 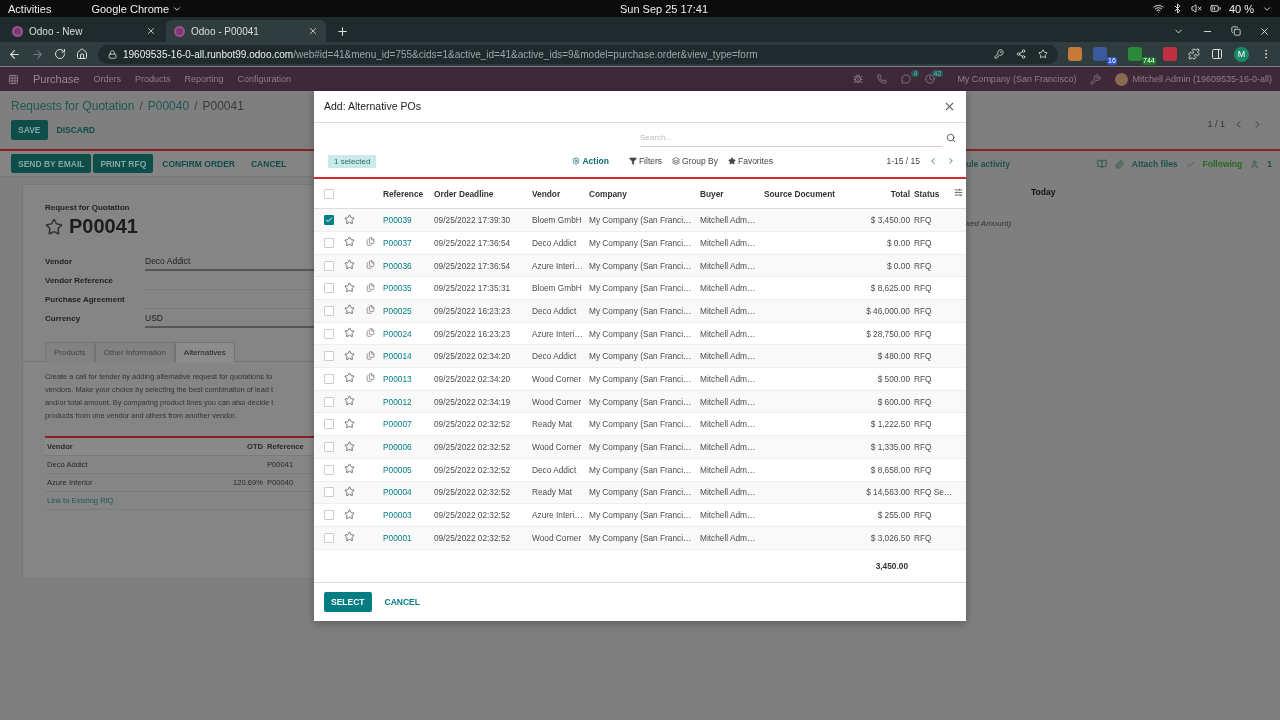 What do you see at coordinates (576, 161) in the screenshot?
I see `gear-icon` at bounding box center [576, 161].